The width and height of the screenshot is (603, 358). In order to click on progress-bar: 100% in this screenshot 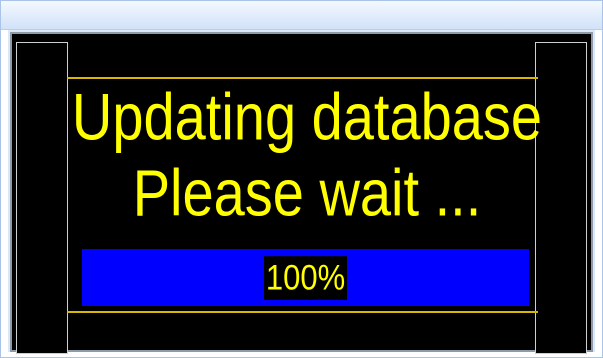, I will do `click(305, 277)`.